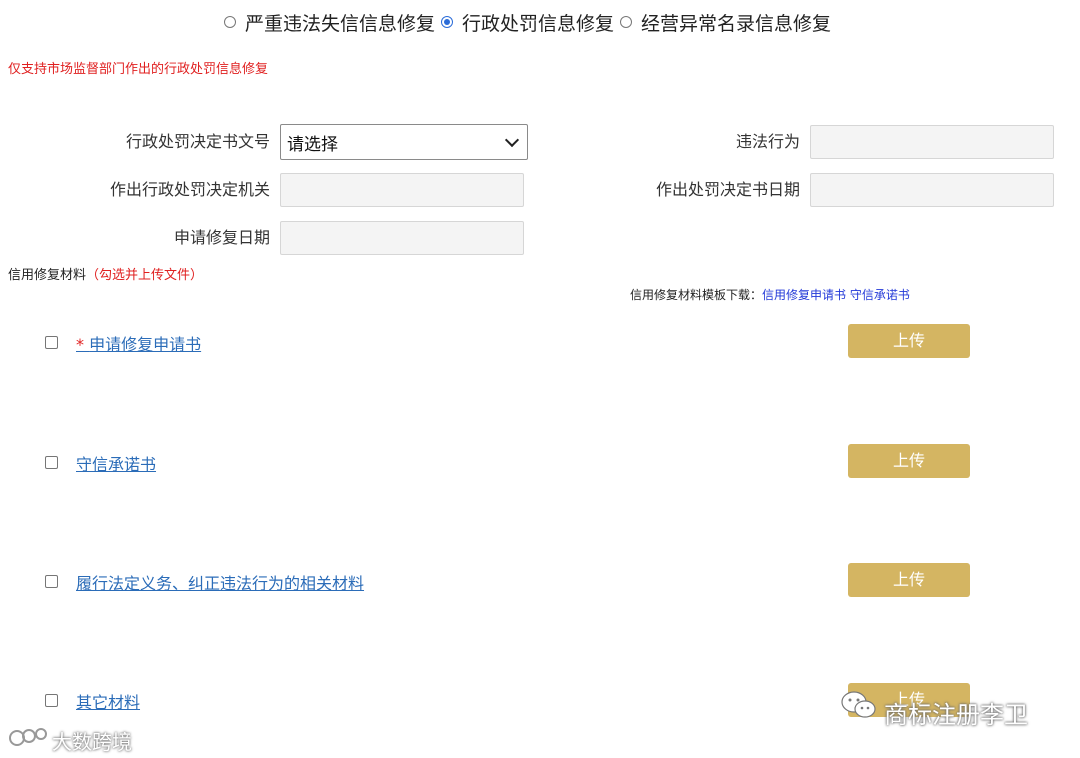 This screenshot has height=758, width=1080. I want to click on repair-type-radio-group: 严重违法失信信息修复 行政处罚信息修复 经营异常名录信息修复, so click(530, 22).